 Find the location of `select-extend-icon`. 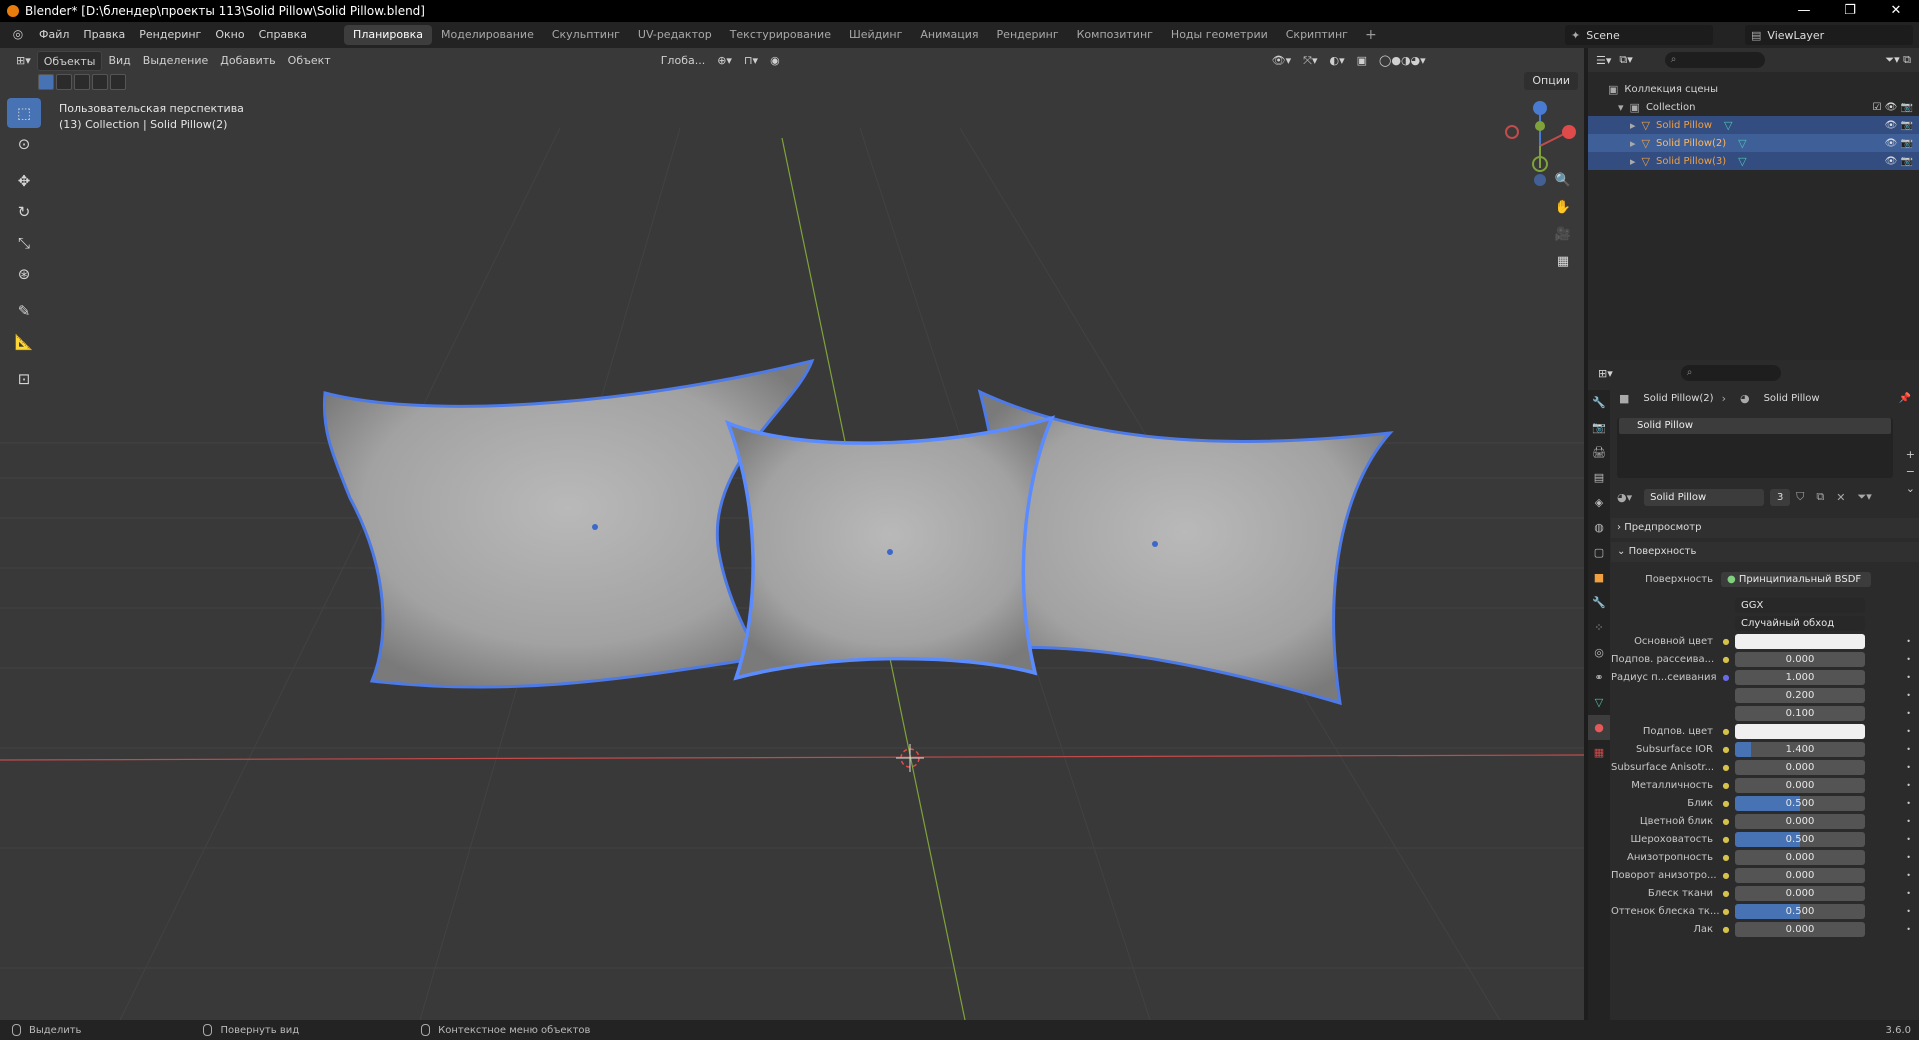

select-extend-icon is located at coordinates (64, 82).